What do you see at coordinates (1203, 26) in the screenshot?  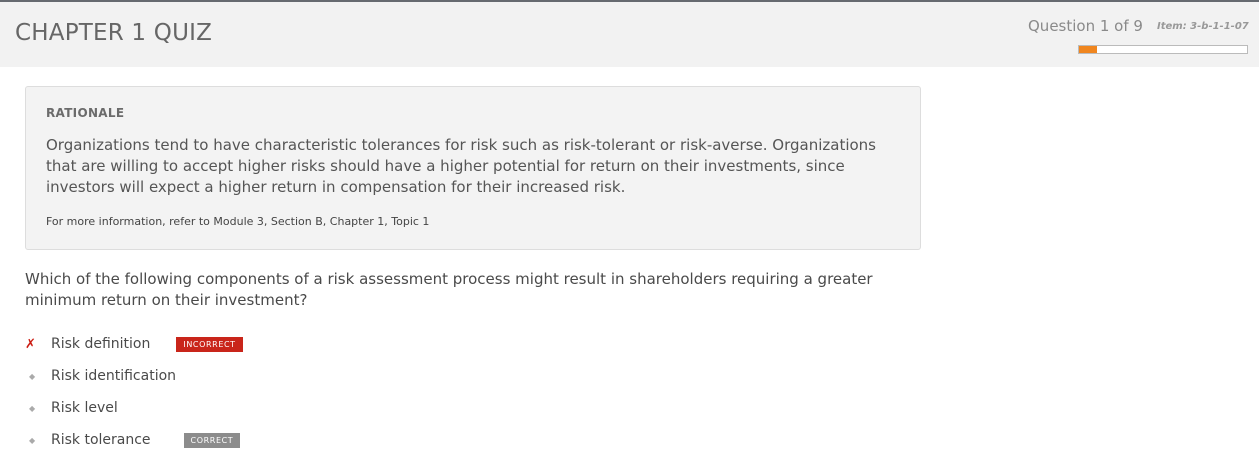 I see `item-code: Item: 3-b-1-1-07` at bounding box center [1203, 26].